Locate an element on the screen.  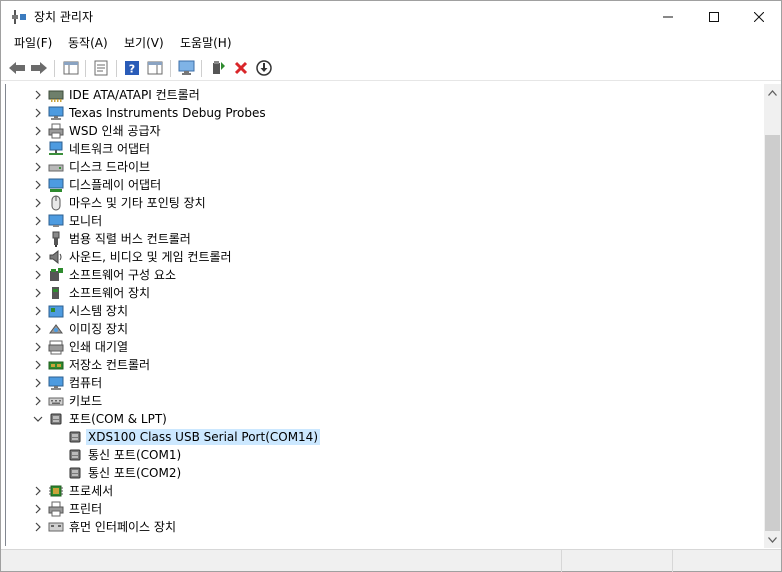
tree-item-label: 디스크 드라이브 is located at coordinates (110, 167).